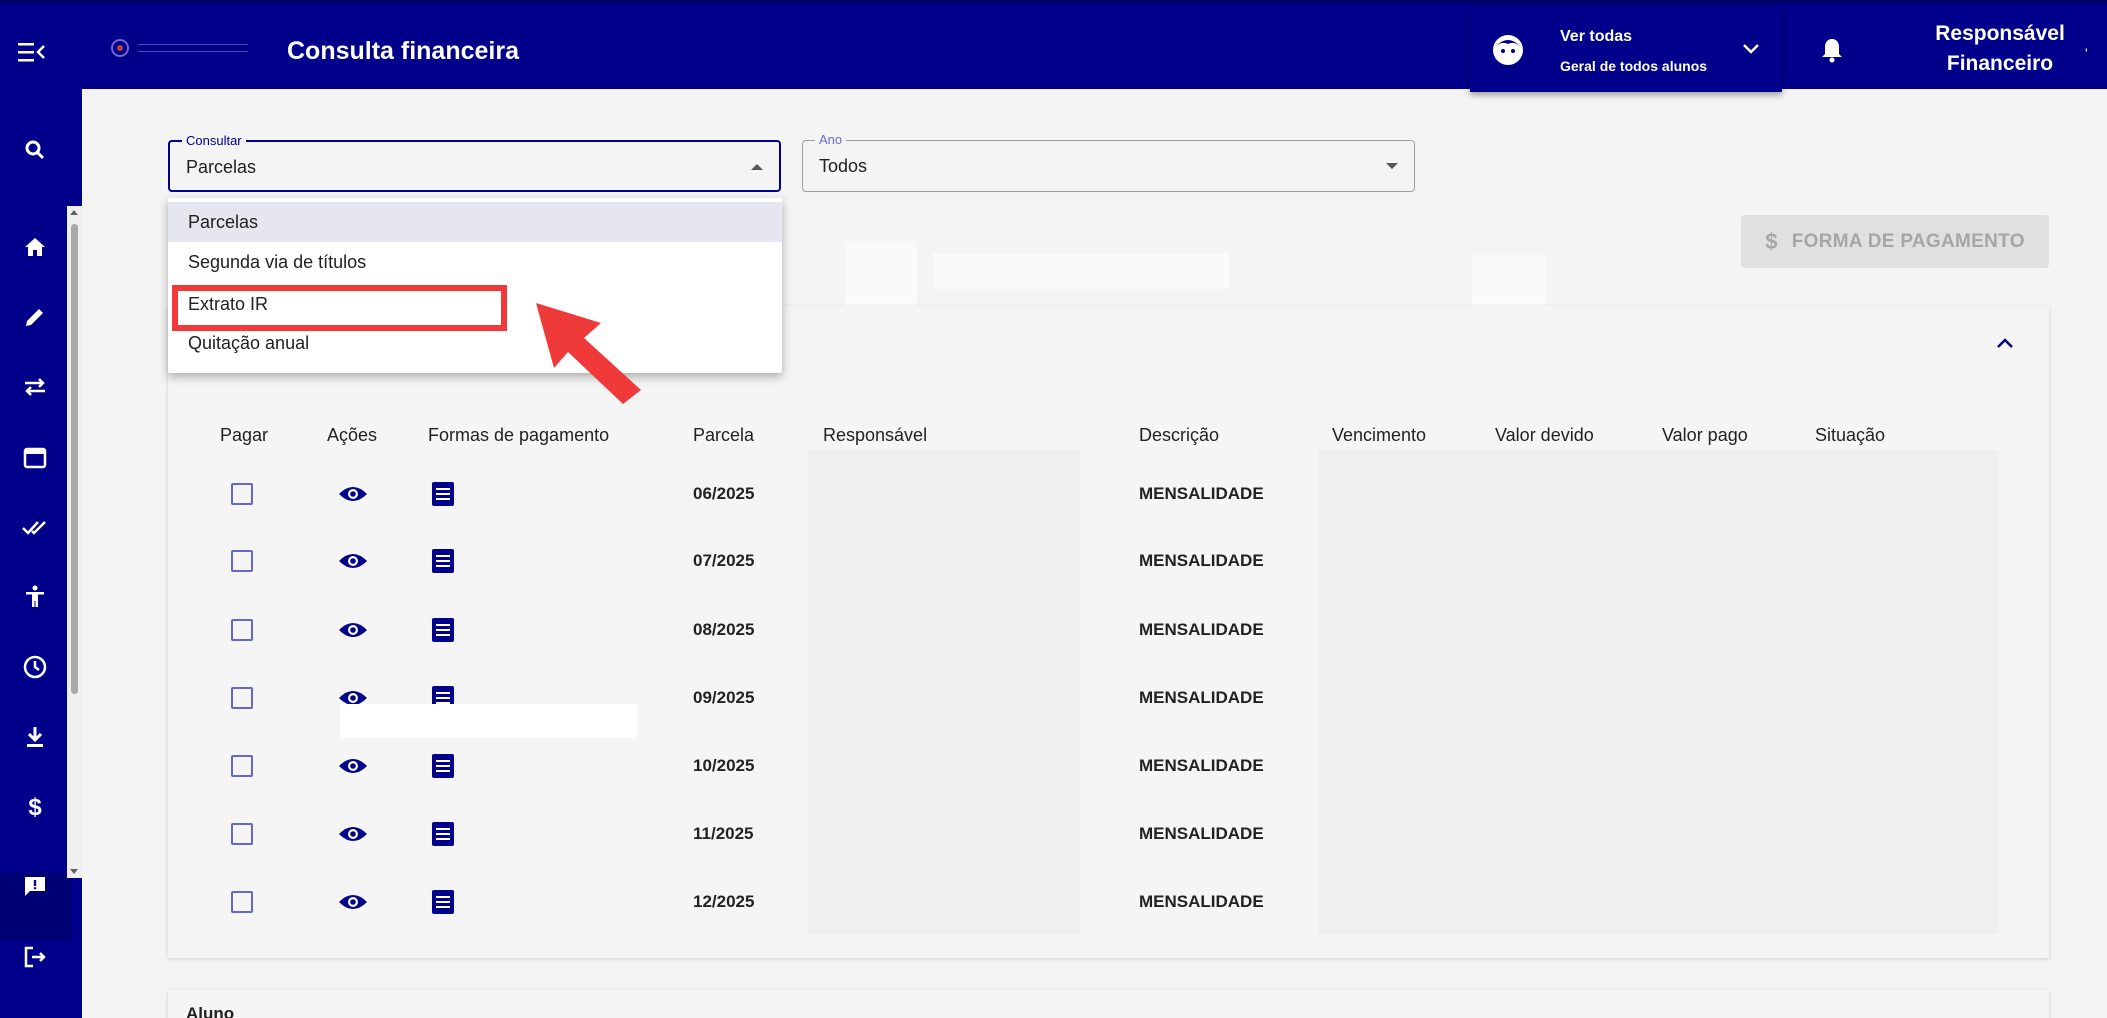 Image resolution: width=2107 pixels, height=1018 pixels. I want to click on consultar-value: Parcelas, so click(221, 167).